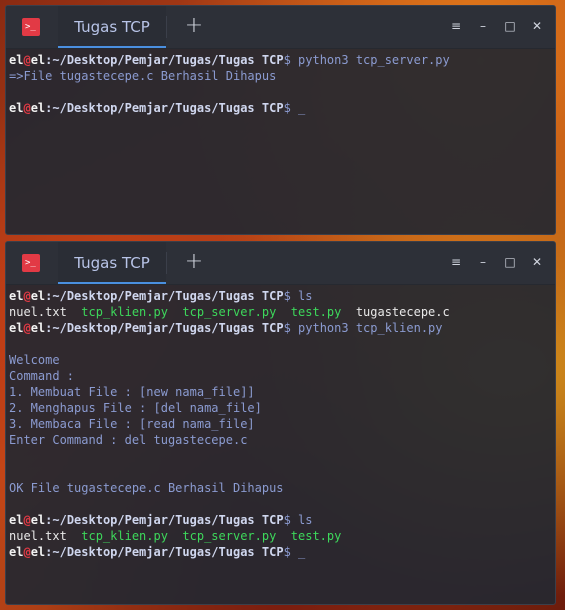 The image size is (565, 610). I want to click on file-item: tugastecepe.c, so click(402, 312).